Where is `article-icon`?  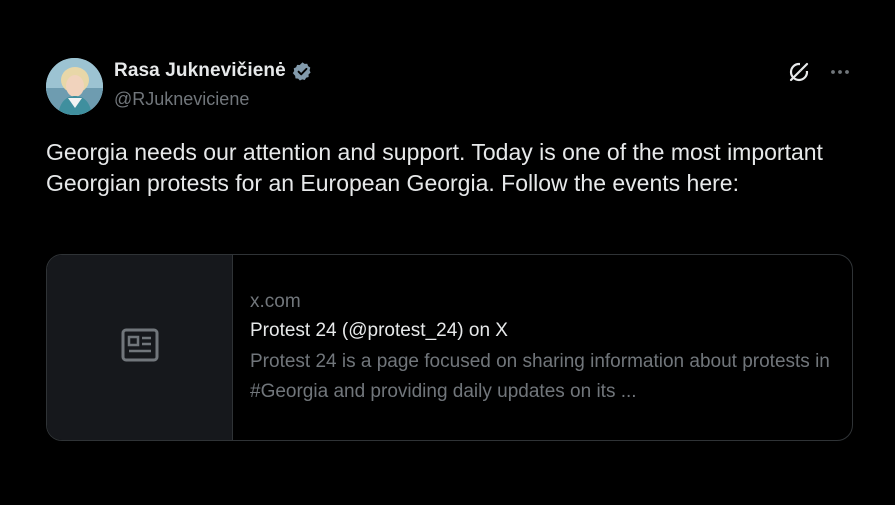
article-icon is located at coordinates (140, 347).